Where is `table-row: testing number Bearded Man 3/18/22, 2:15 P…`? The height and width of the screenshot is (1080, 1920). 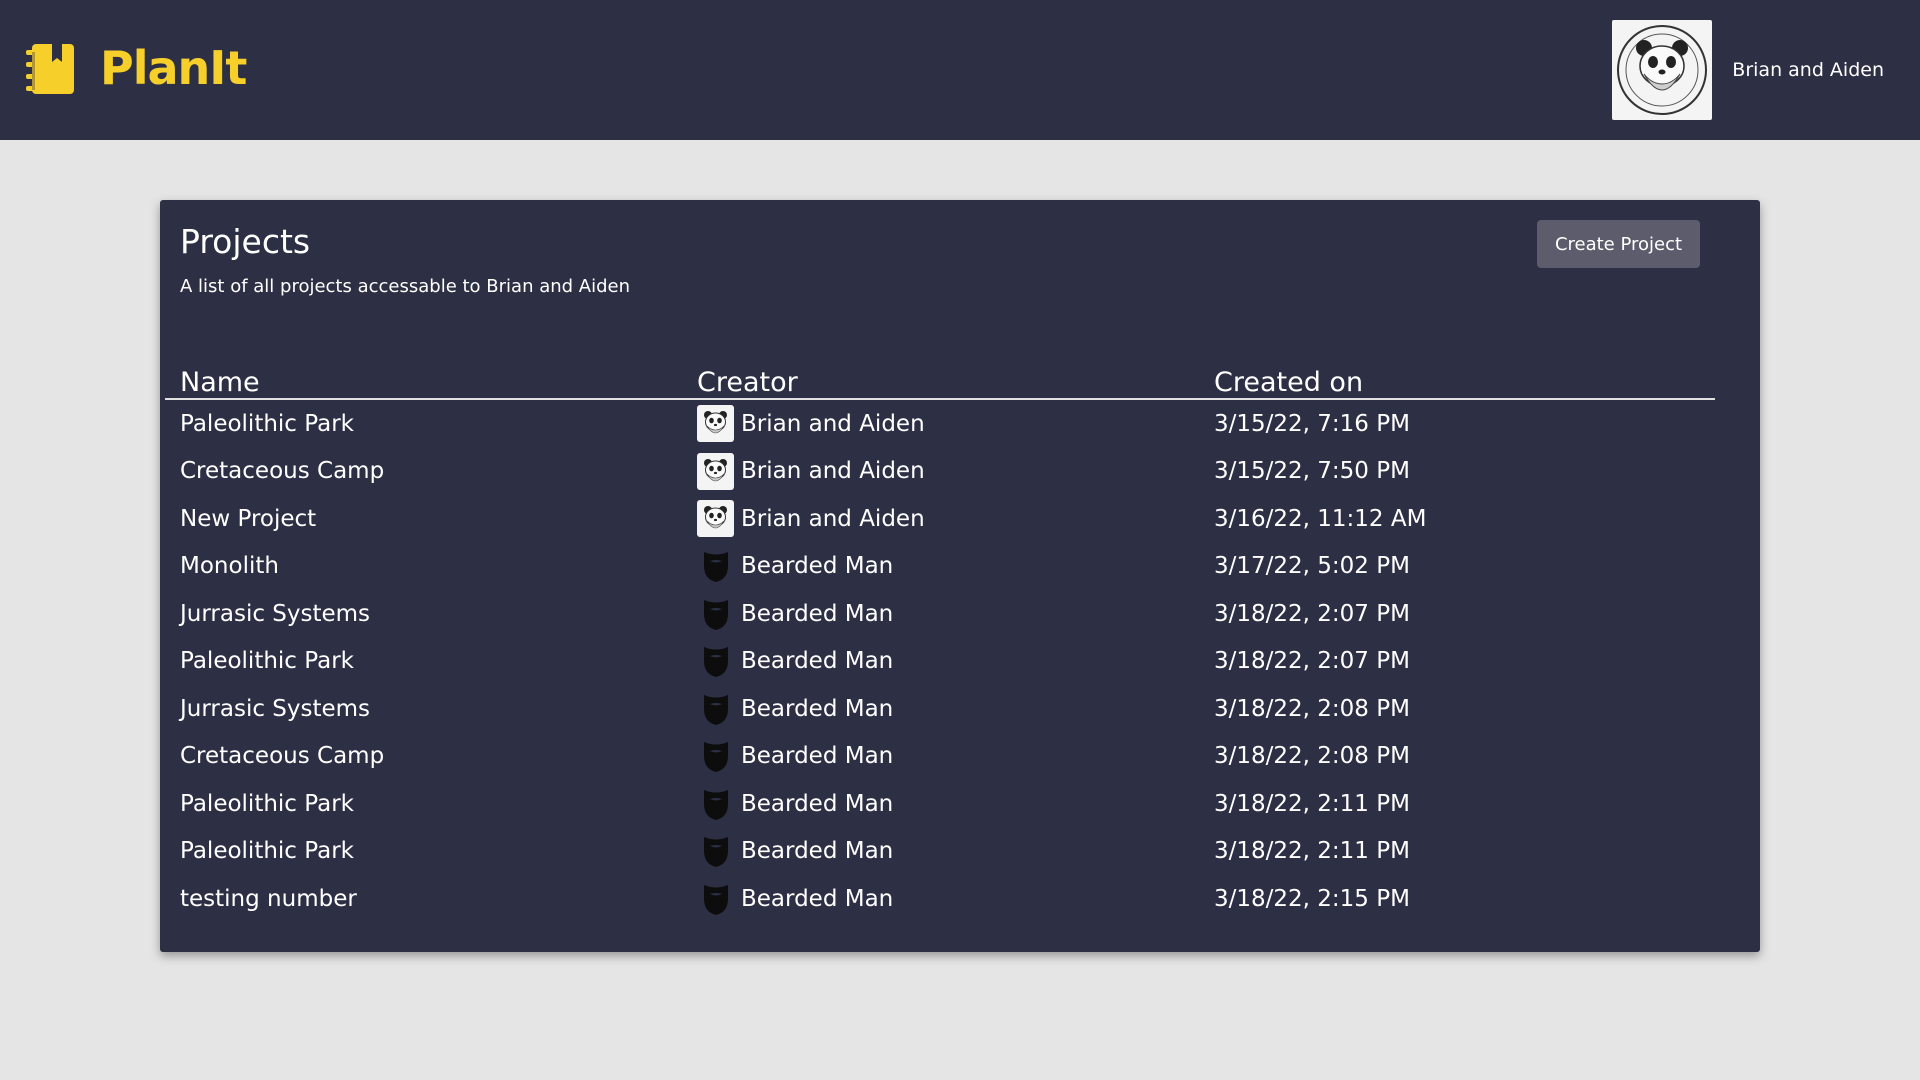
table-row: testing number Bearded Man 3/18/22, 2:15 P… is located at coordinates (940, 899).